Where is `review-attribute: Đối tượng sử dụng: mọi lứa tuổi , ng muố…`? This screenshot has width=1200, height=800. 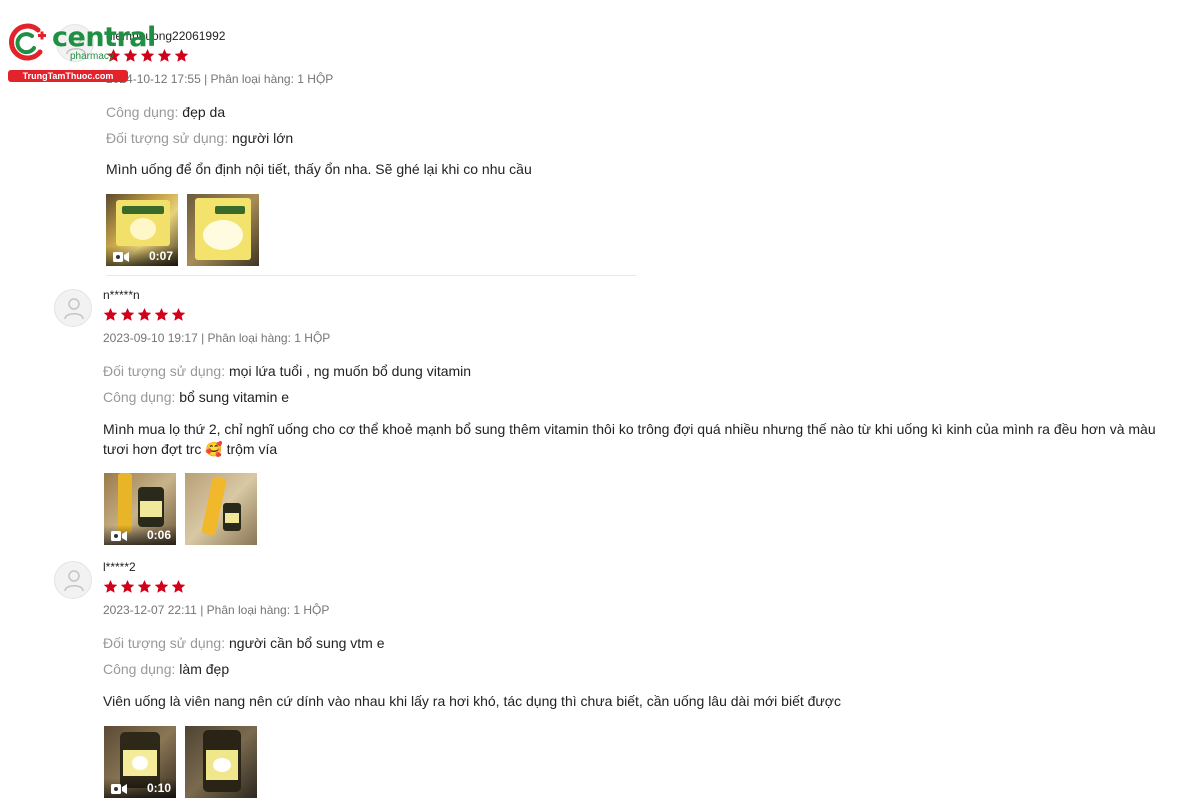 review-attribute: Đối tượng sử dụng: mọi lứa tuổi , ng muố… is located at coordinates (287, 371).